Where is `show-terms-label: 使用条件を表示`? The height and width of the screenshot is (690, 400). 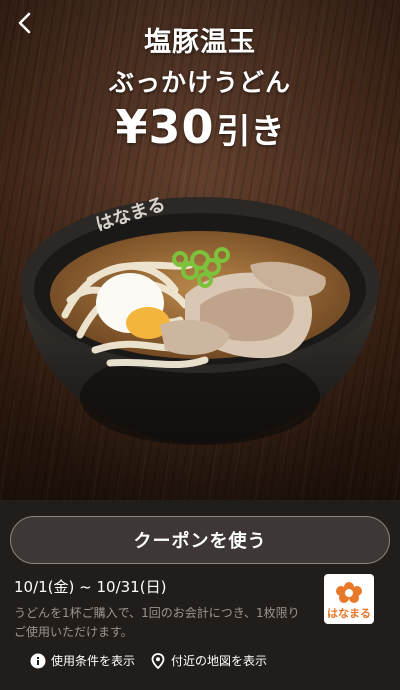
show-terms-label: 使用条件を表示 is located at coordinates (93, 661).